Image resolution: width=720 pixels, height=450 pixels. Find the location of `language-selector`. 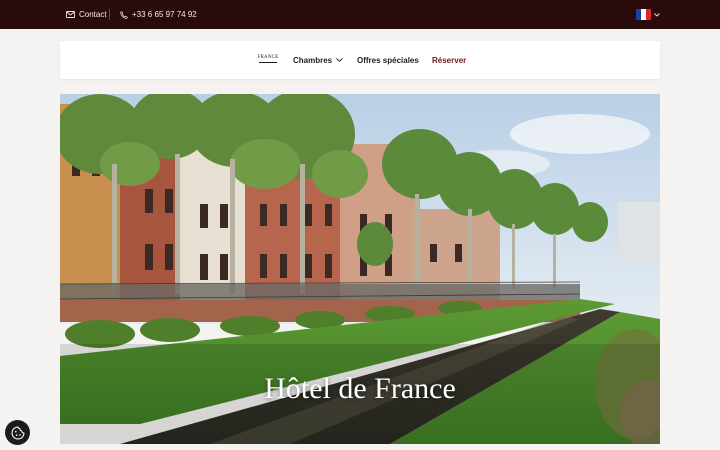

language-selector is located at coordinates (648, 14).